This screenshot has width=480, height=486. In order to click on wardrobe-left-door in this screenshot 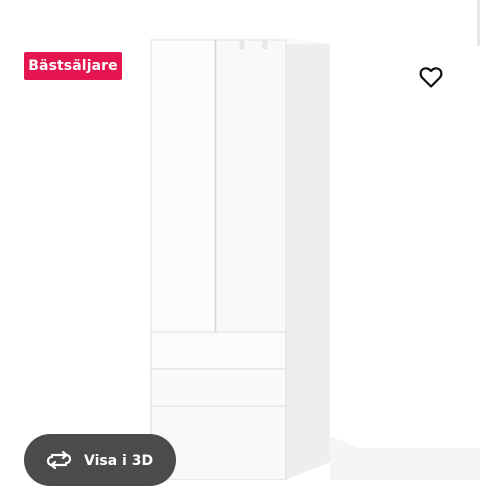, I will do `click(183, 187)`.